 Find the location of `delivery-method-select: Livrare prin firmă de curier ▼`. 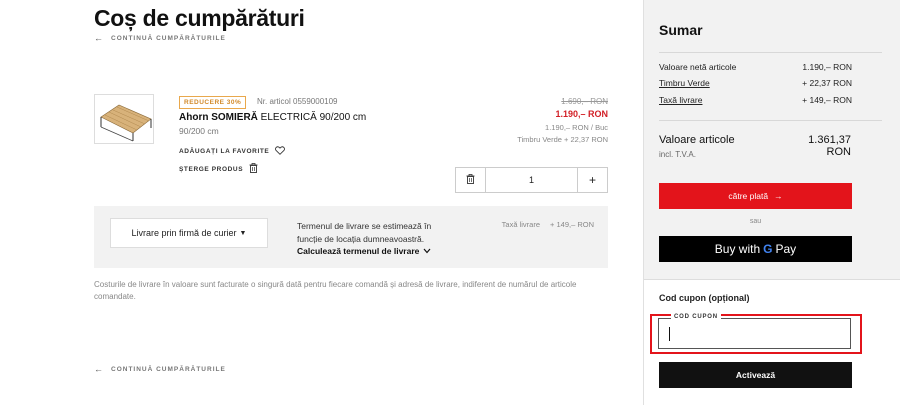

delivery-method-select: Livrare prin firmă de curier ▼ is located at coordinates (189, 233).